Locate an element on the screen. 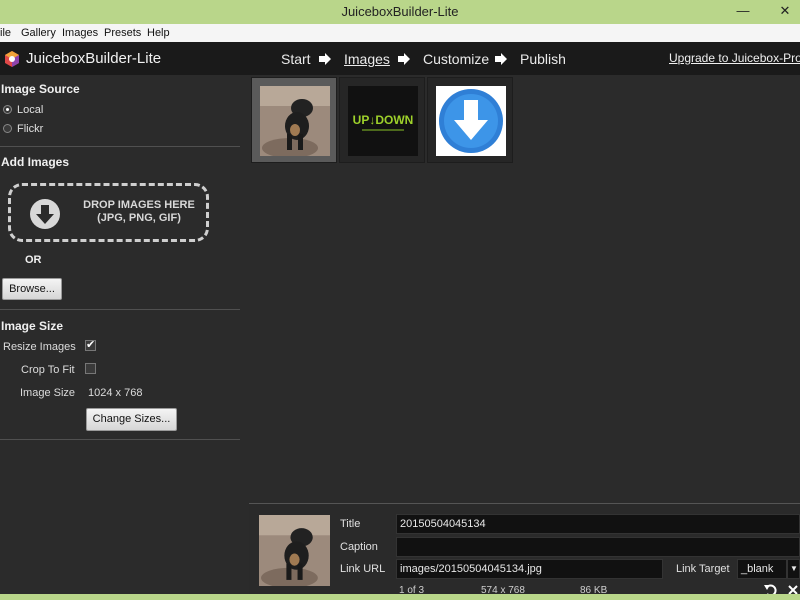 The image size is (800, 600). crop-to-fit-checkbox is located at coordinates (90, 368).